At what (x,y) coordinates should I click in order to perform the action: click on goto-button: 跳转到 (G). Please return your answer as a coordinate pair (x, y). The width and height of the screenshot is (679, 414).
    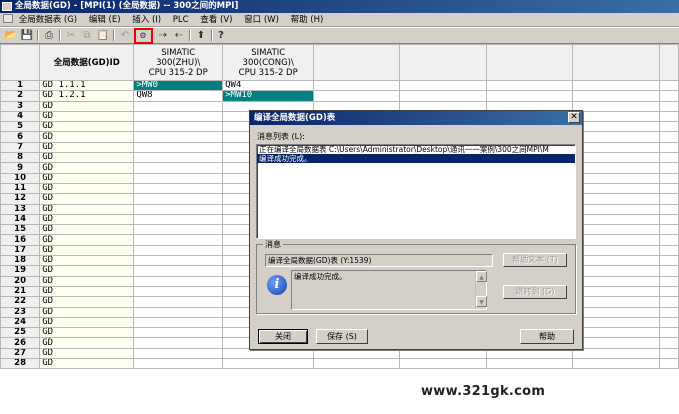
    Looking at the image, I should click on (535, 292).